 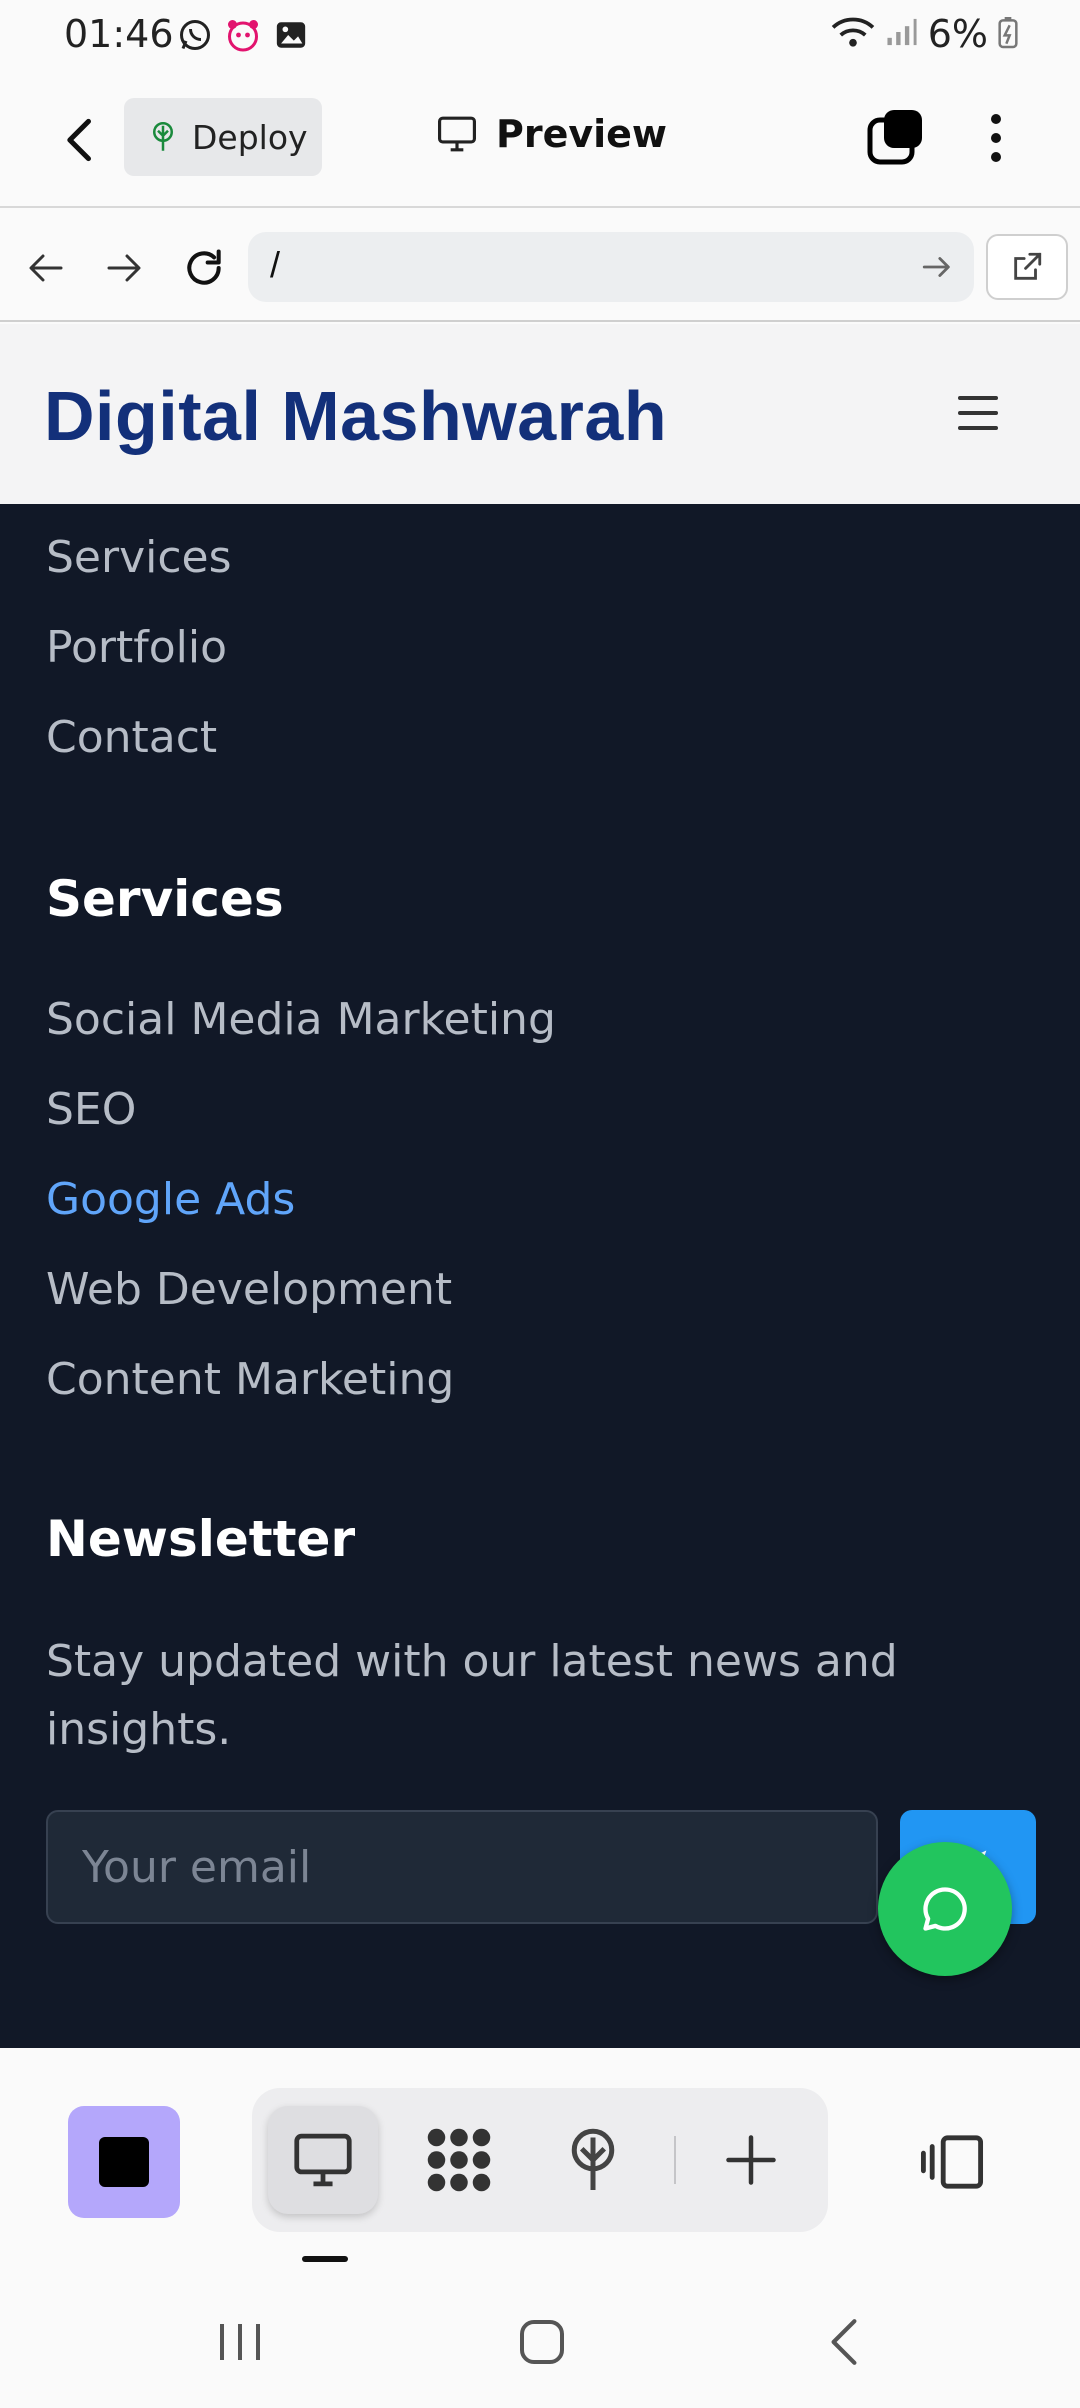 I want to click on system-status: 6%, so click(x=924, y=34).